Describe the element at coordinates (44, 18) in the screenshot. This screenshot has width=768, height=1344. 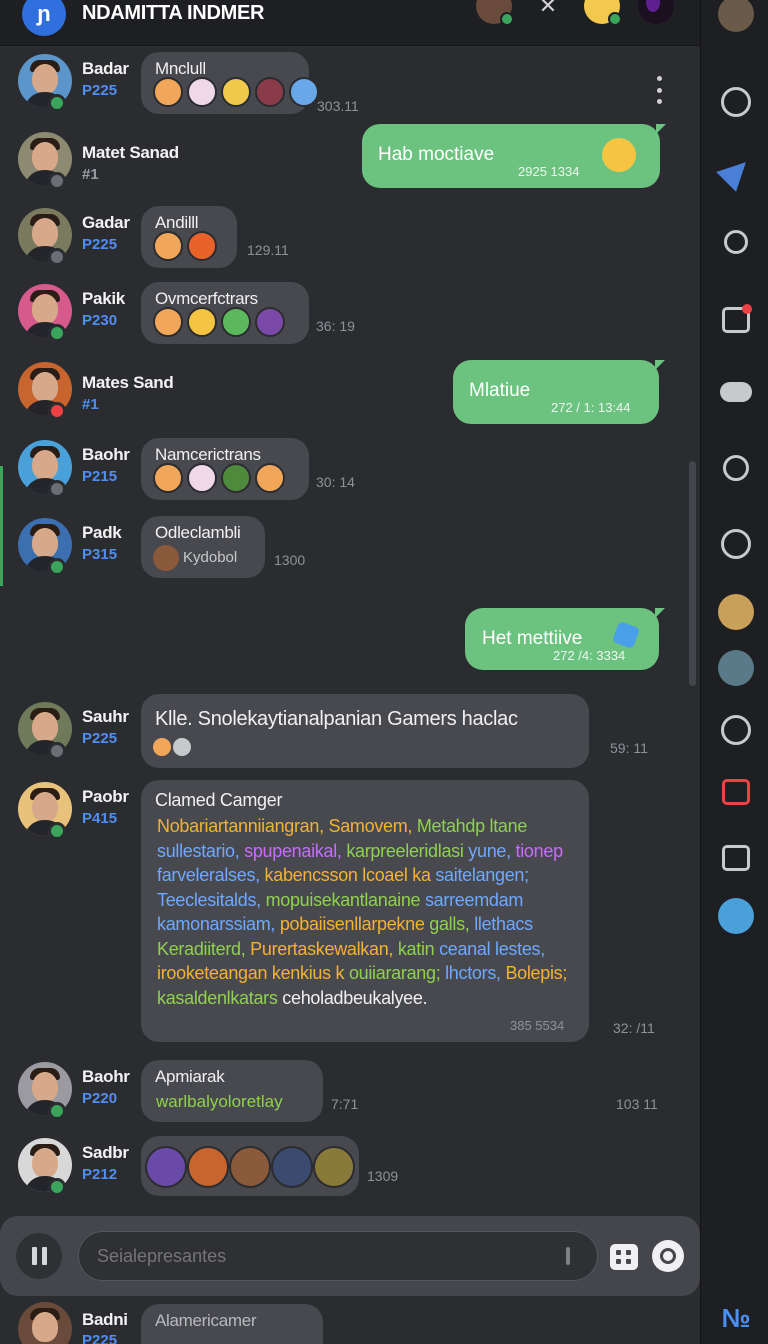
I see `app-logo-icon: ɲ` at that location.